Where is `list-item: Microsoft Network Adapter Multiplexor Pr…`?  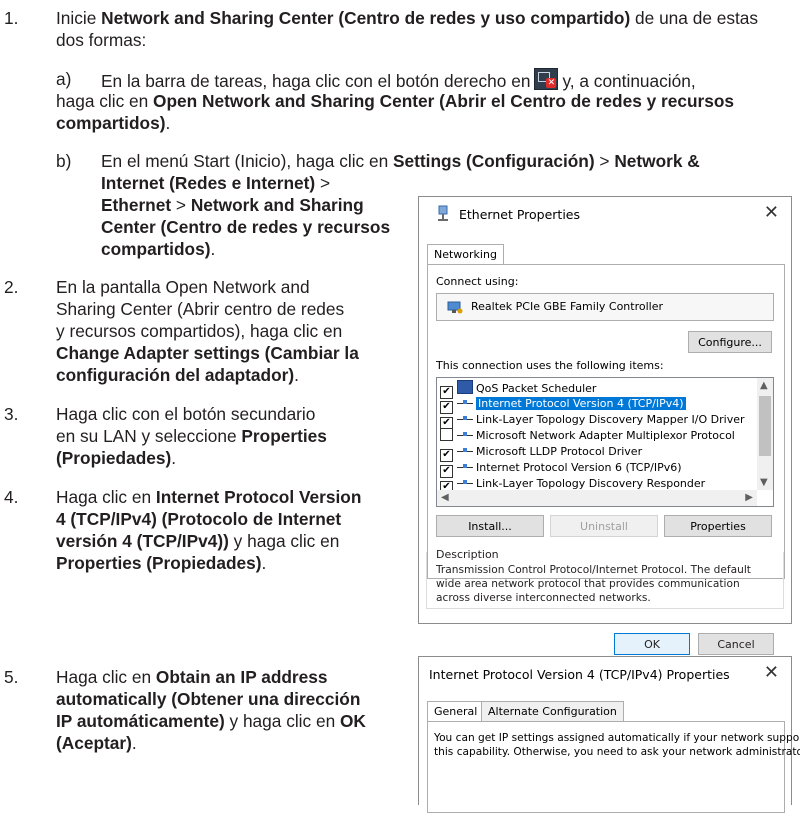 list-item: Microsoft Network Adapter Multiplexor Pr… is located at coordinates (587, 436).